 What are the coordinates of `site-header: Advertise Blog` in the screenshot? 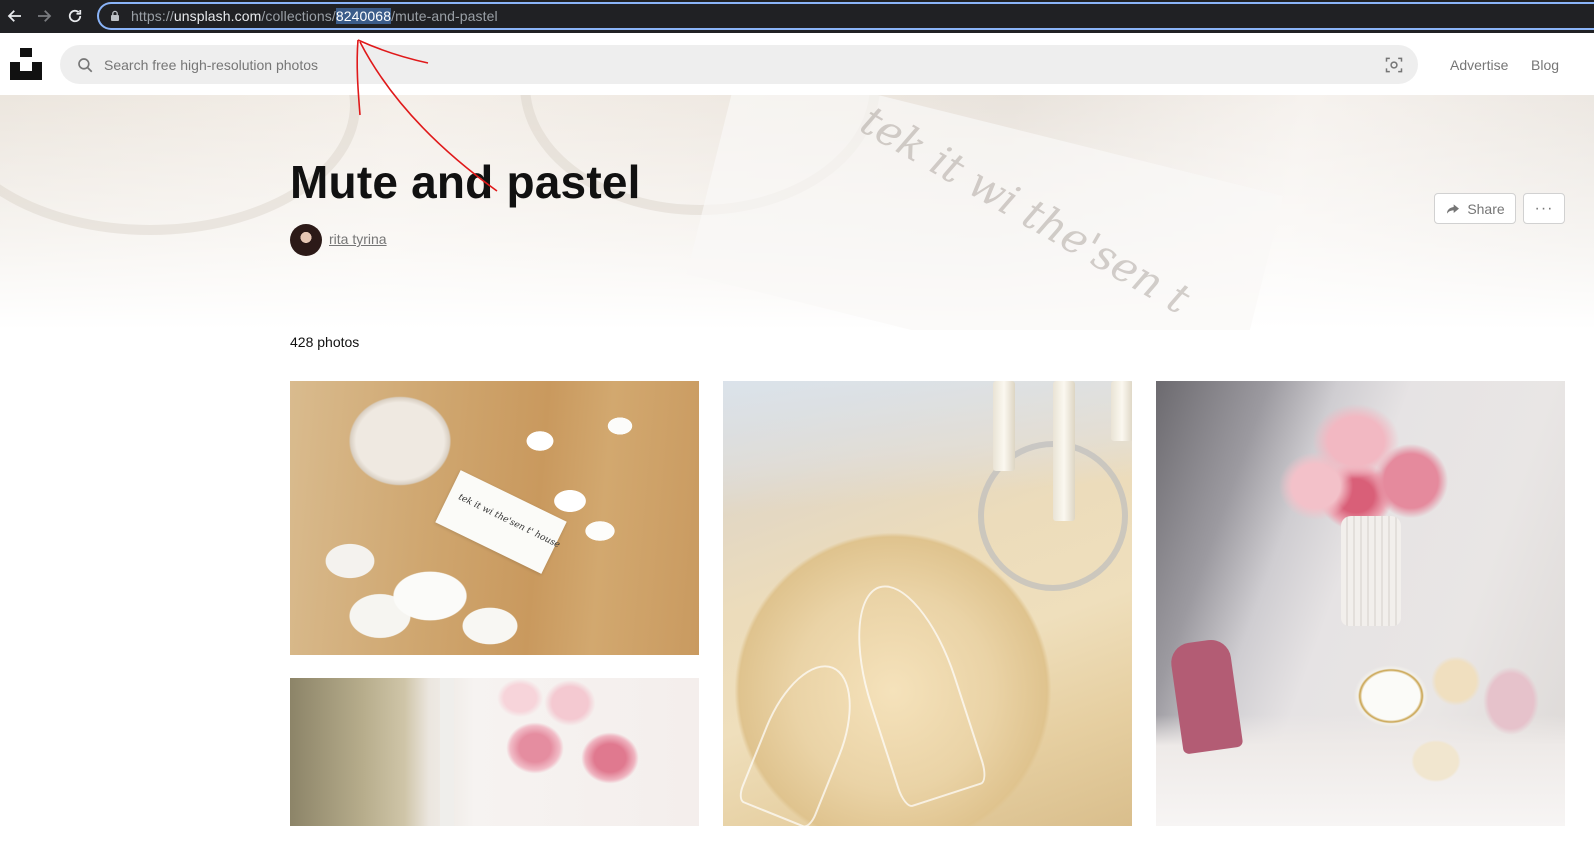 It's located at (797, 64).